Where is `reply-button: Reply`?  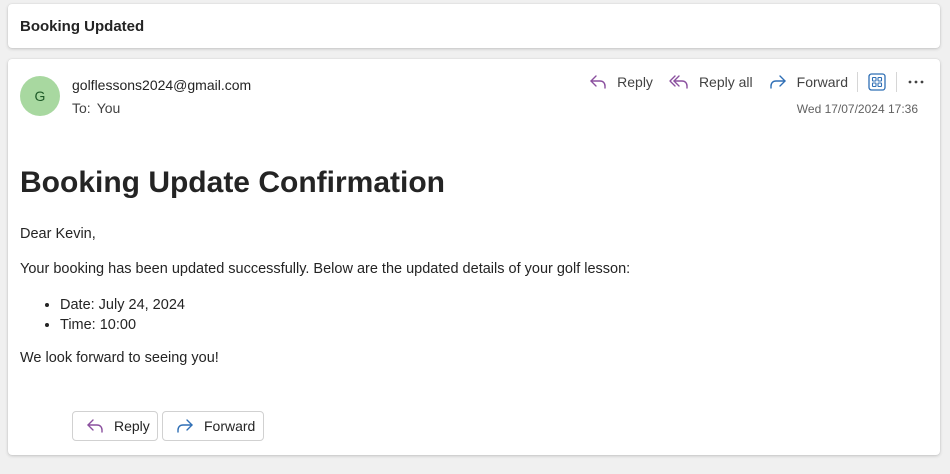
reply-button: Reply is located at coordinates (621, 82).